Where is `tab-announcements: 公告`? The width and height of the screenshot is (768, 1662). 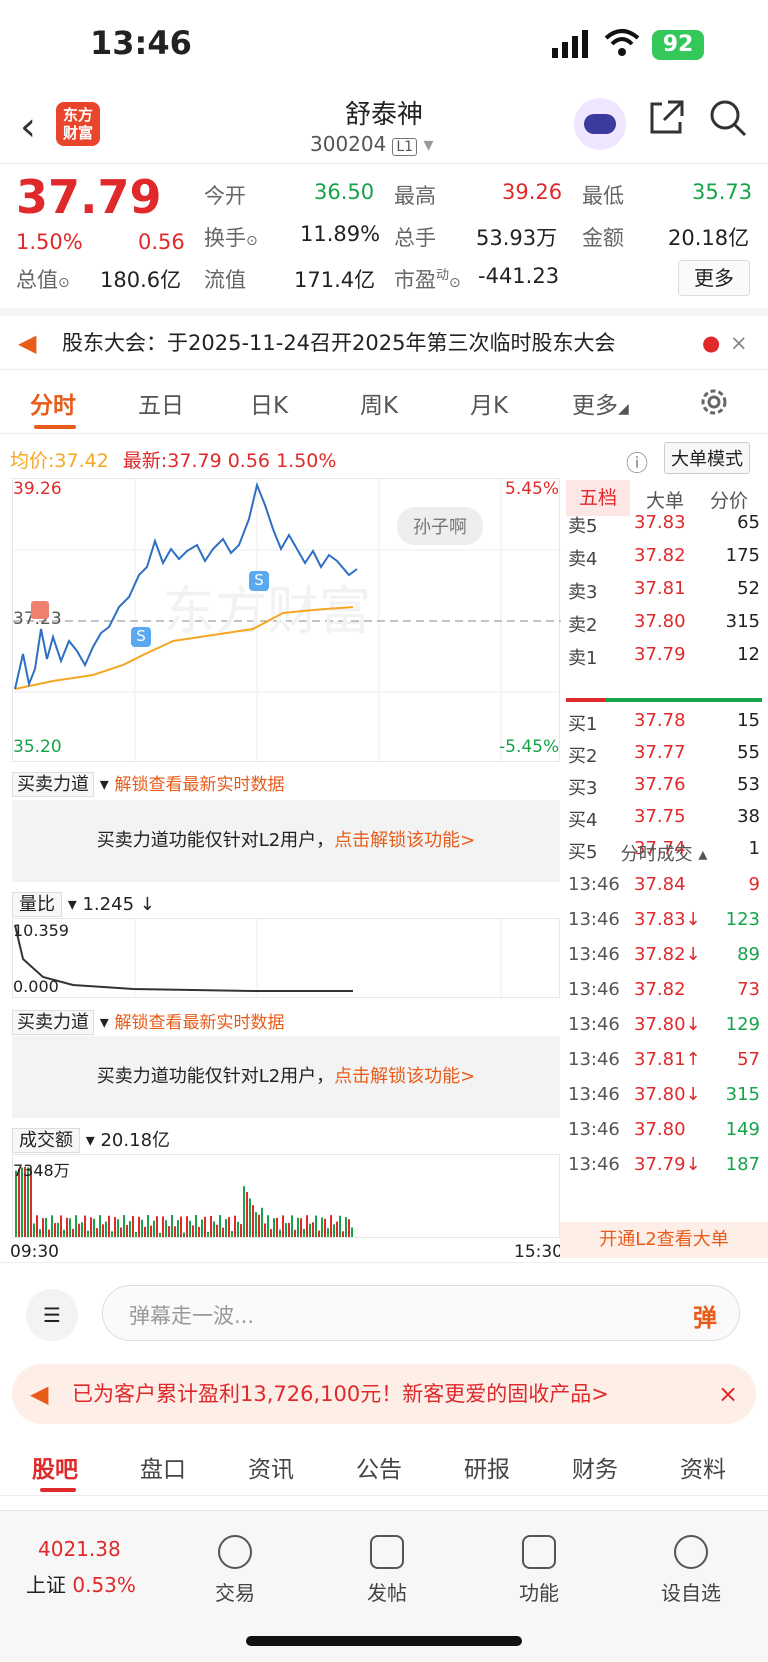
tab-announcements: 公告 is located at coordinates (379, 1467).